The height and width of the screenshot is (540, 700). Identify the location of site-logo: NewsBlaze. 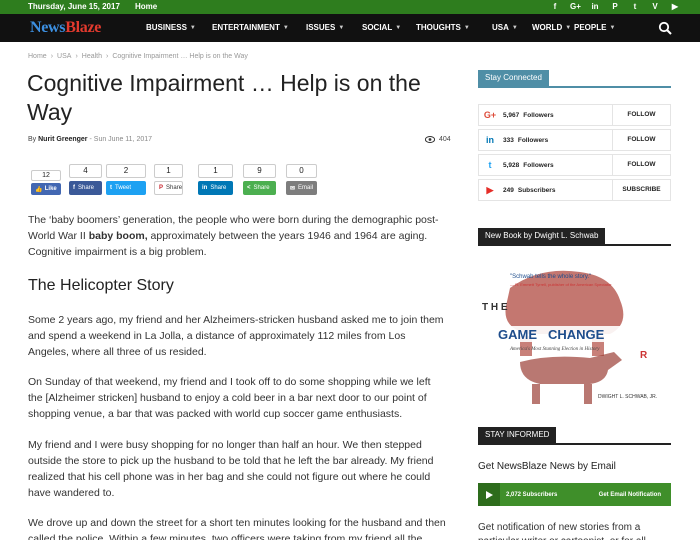
(65, 28).